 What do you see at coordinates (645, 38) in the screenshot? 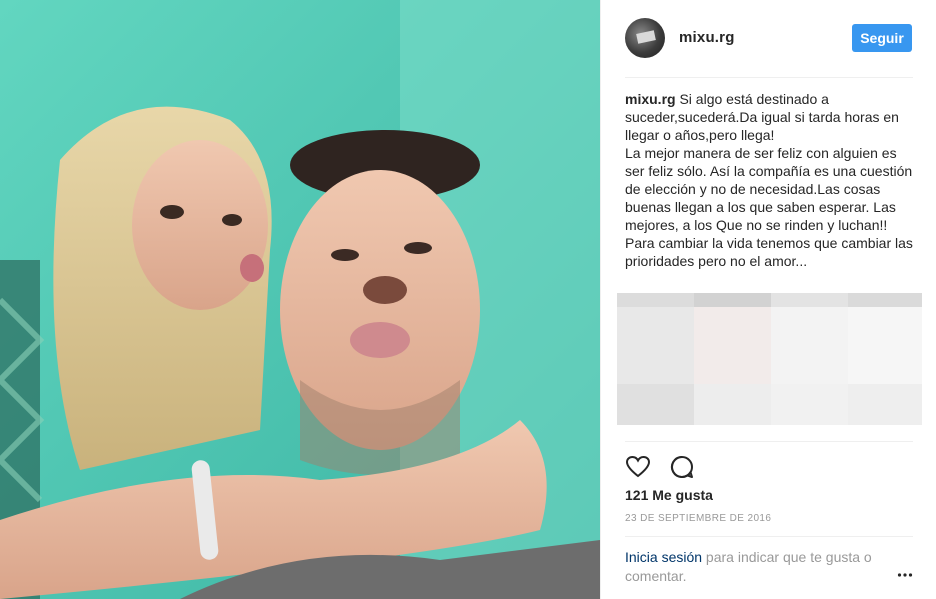
I see `profile-avatar` at bounding box center [645, 38].